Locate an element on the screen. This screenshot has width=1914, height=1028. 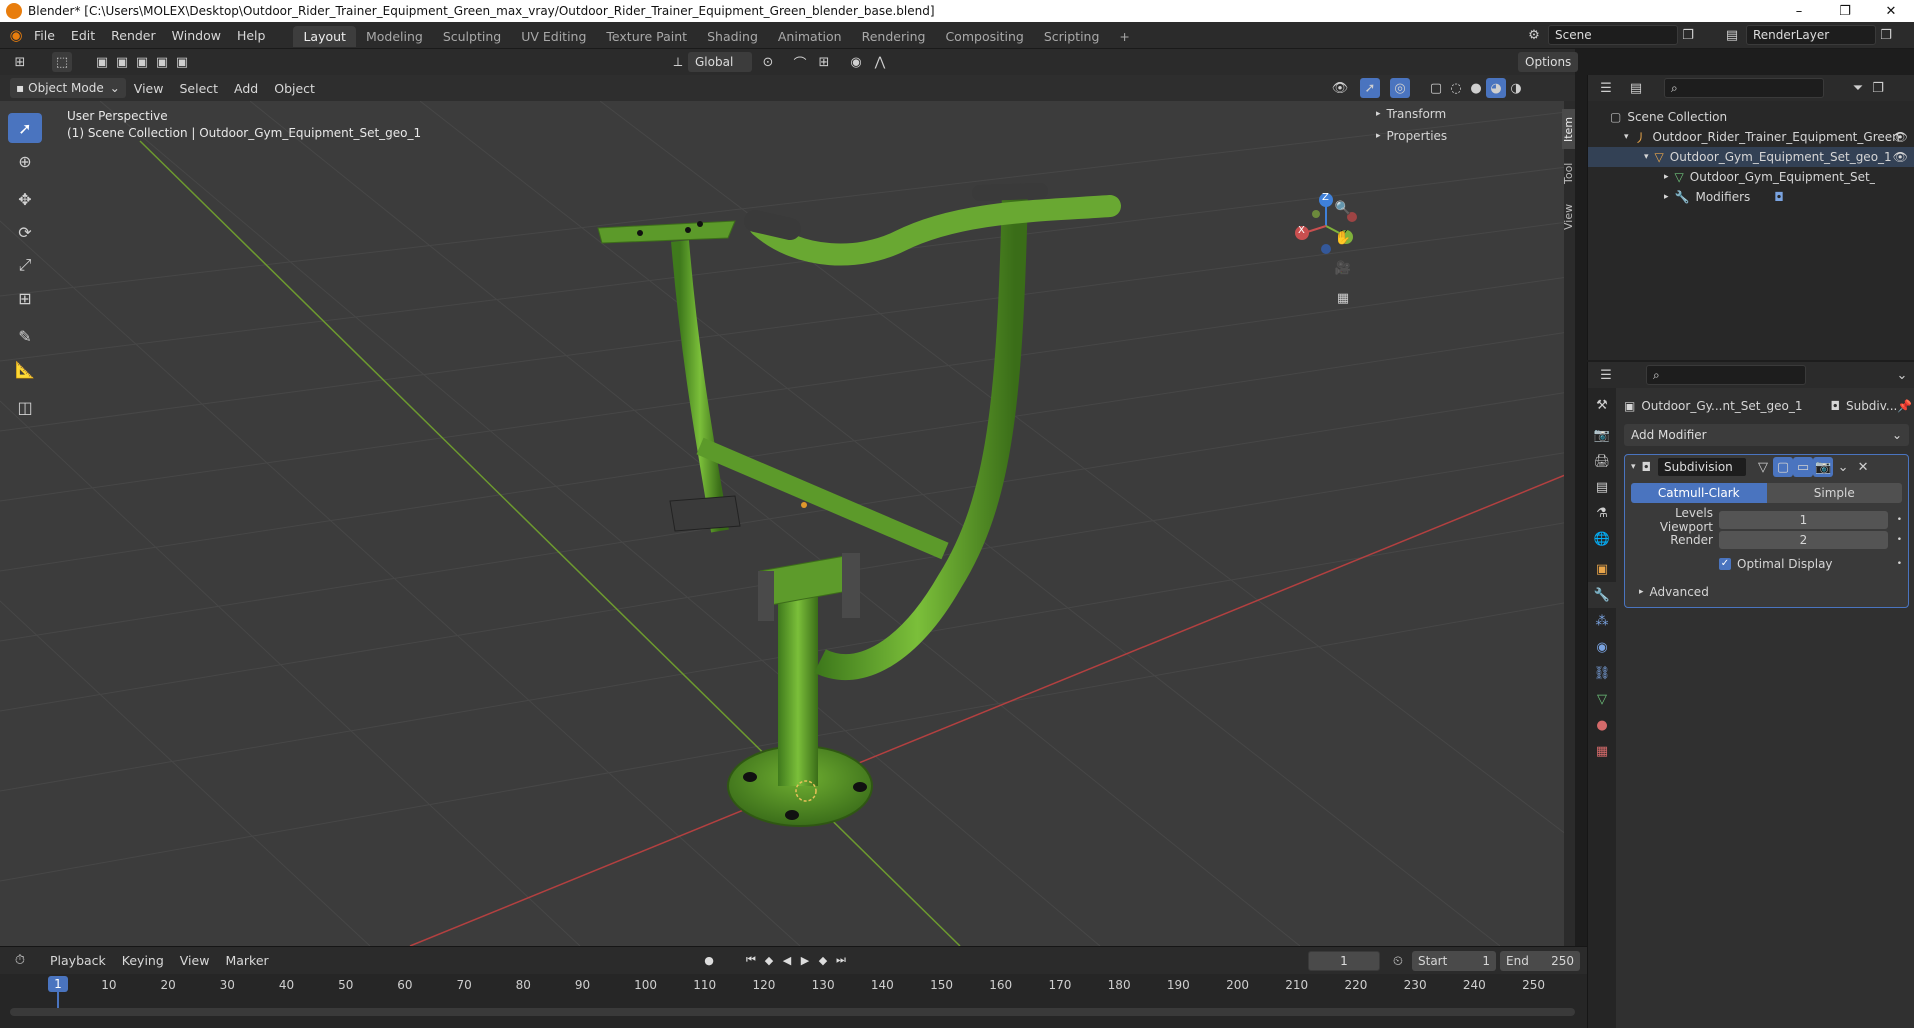
panel-properties: ▸ Properties is located at coordinates (1464, 136).